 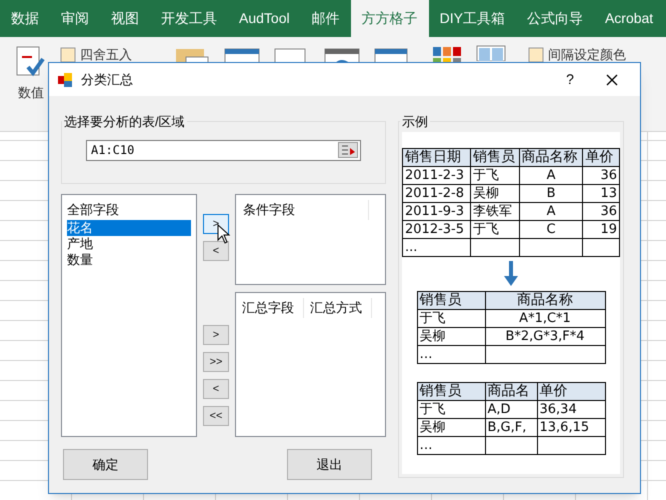 I want to click on table-cell: C, so click(x=551, y=229).